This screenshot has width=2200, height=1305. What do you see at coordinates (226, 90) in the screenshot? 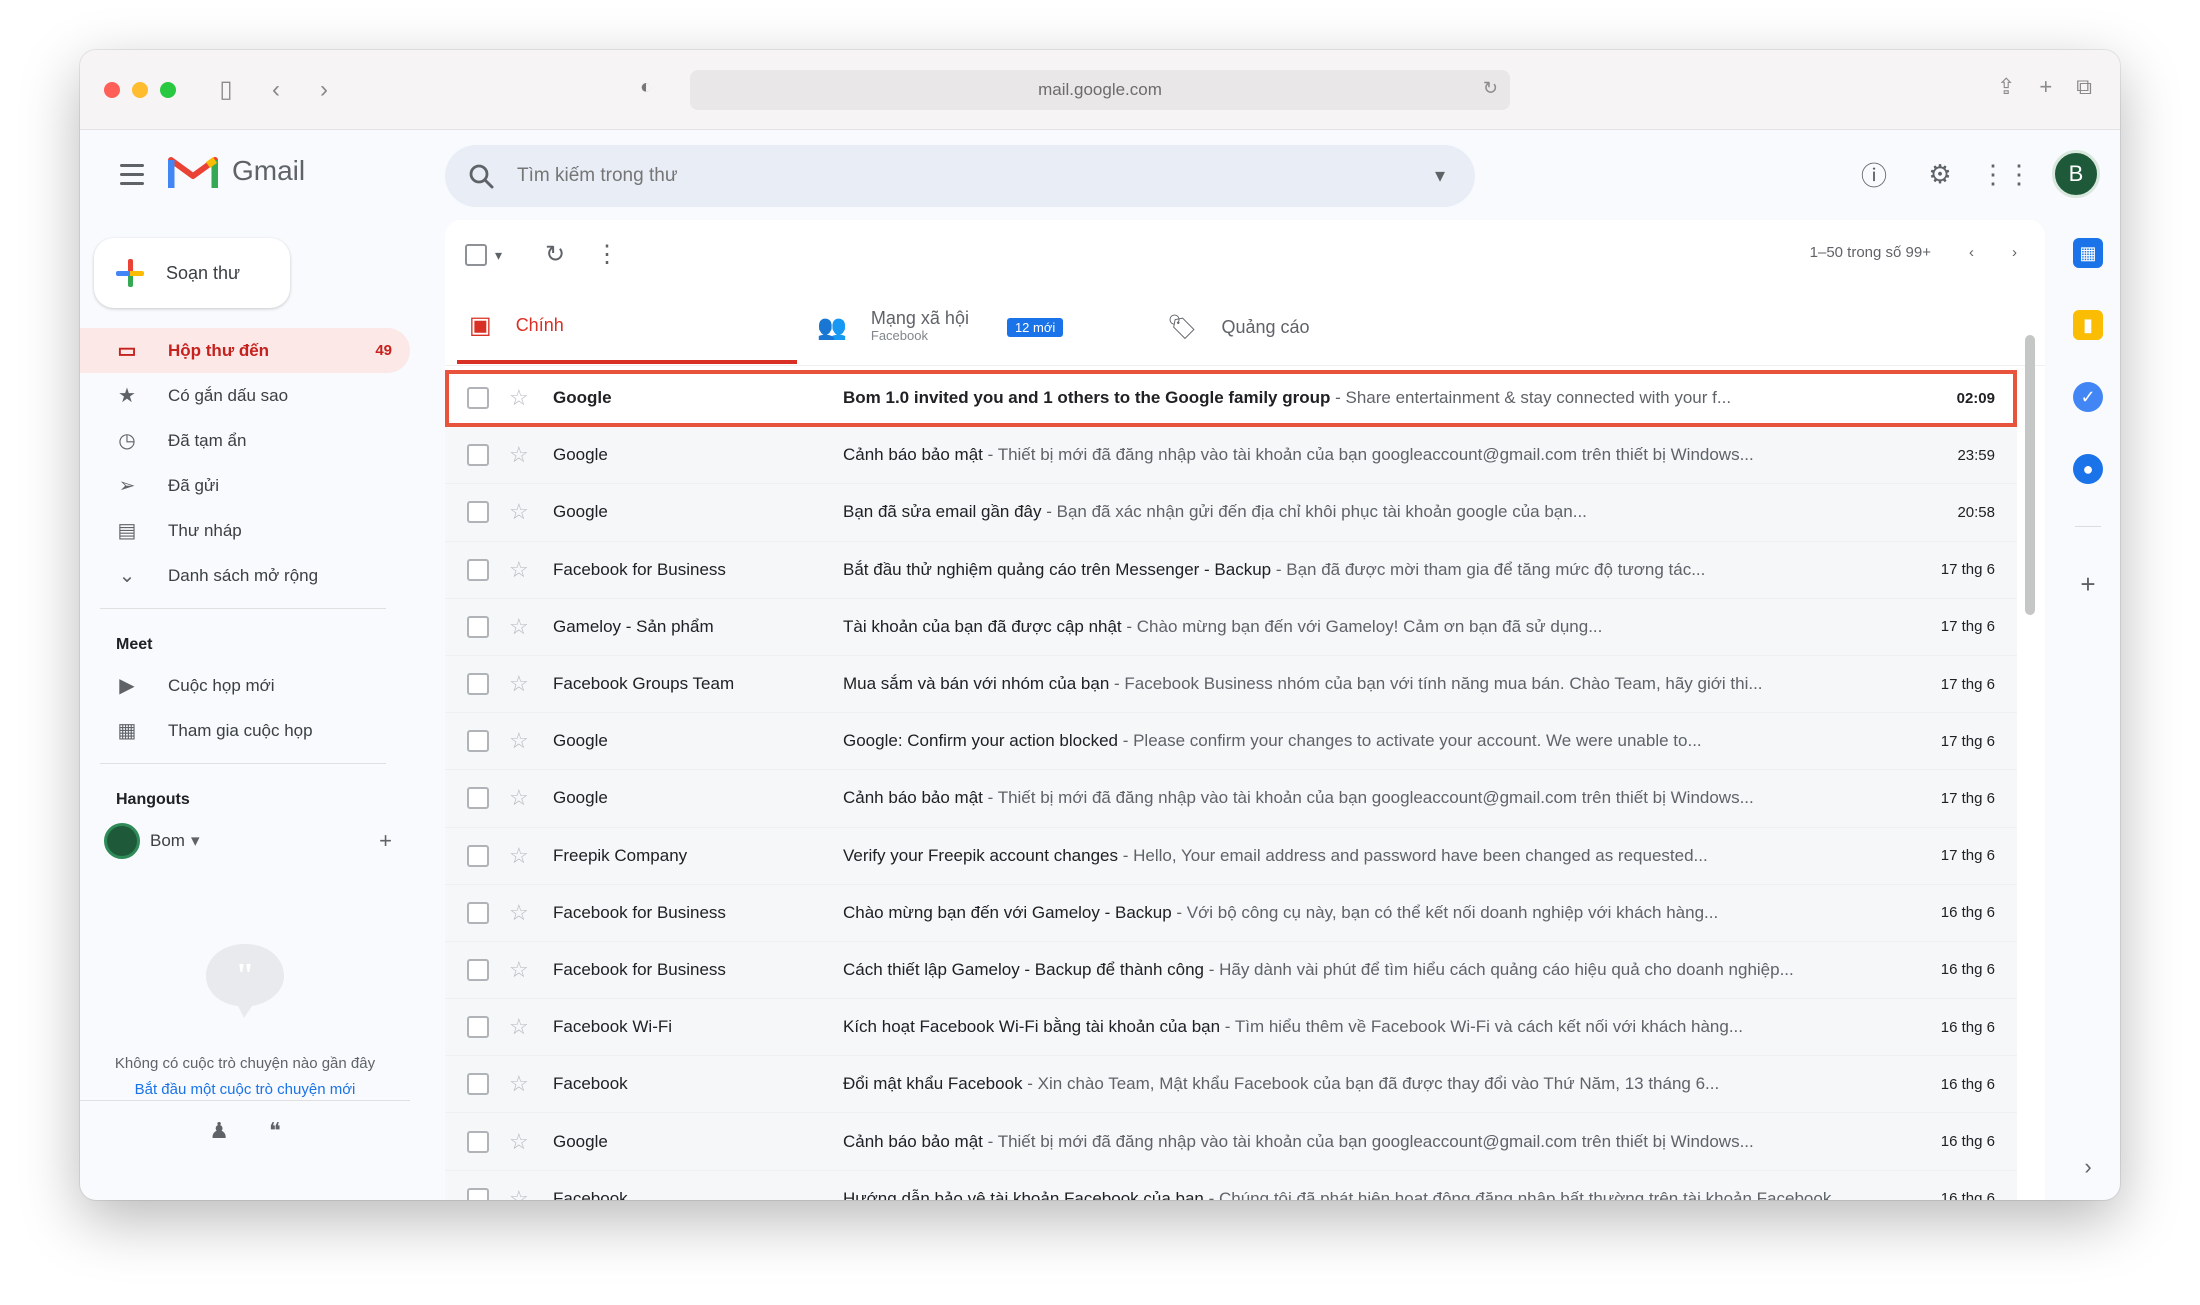
I see `sidebar-toggle-icon: ▯` at bounding box center [226, 90].